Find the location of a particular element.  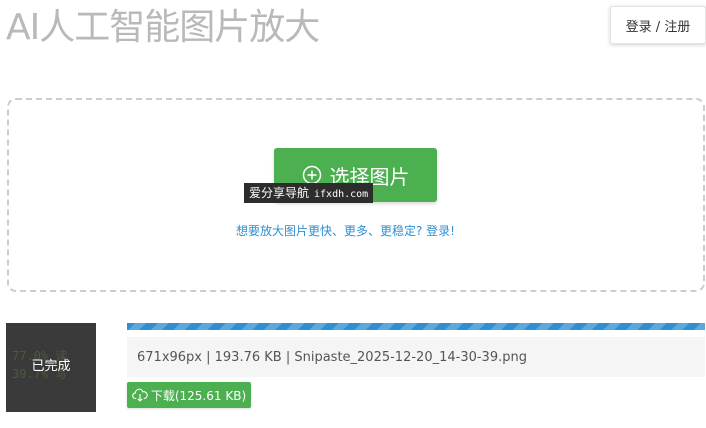

download-button: 下载(125.61 KB) is located at coordinates (189, 395).